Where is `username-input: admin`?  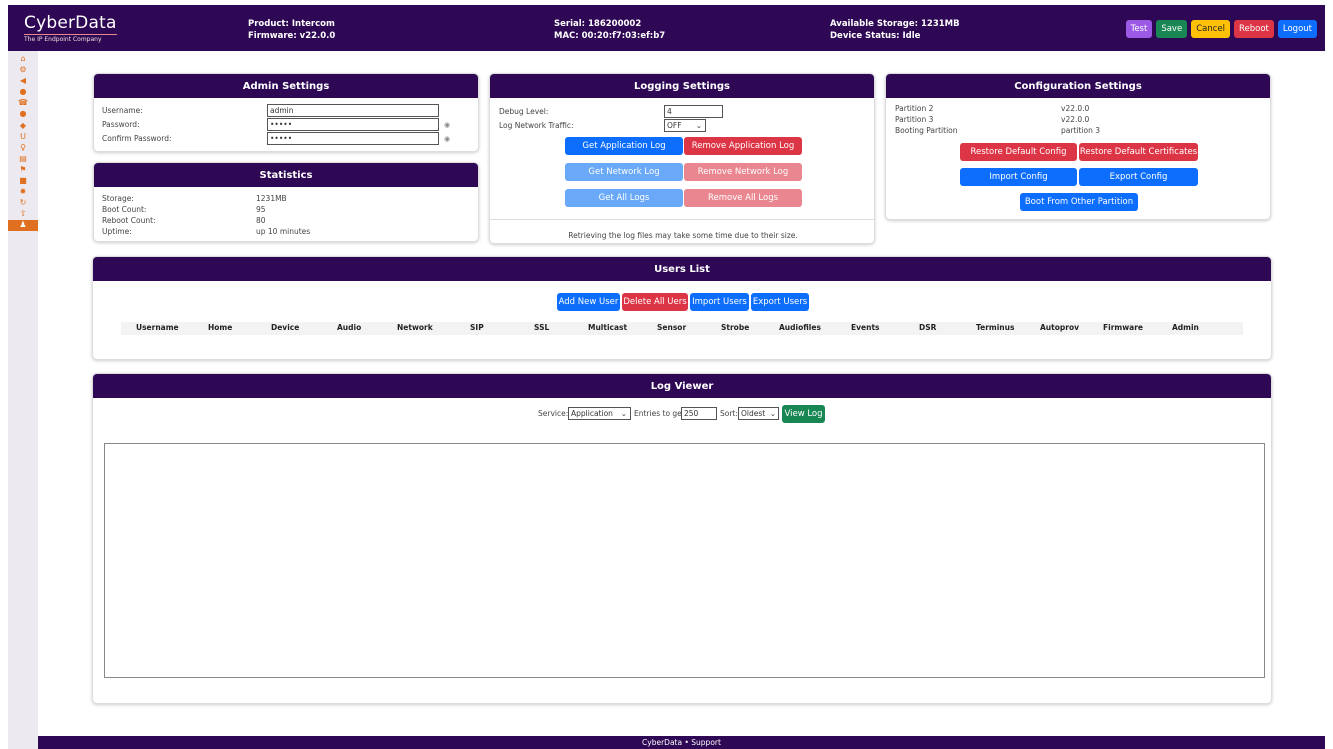
username-input: admin is located at coordinates (353, 110).